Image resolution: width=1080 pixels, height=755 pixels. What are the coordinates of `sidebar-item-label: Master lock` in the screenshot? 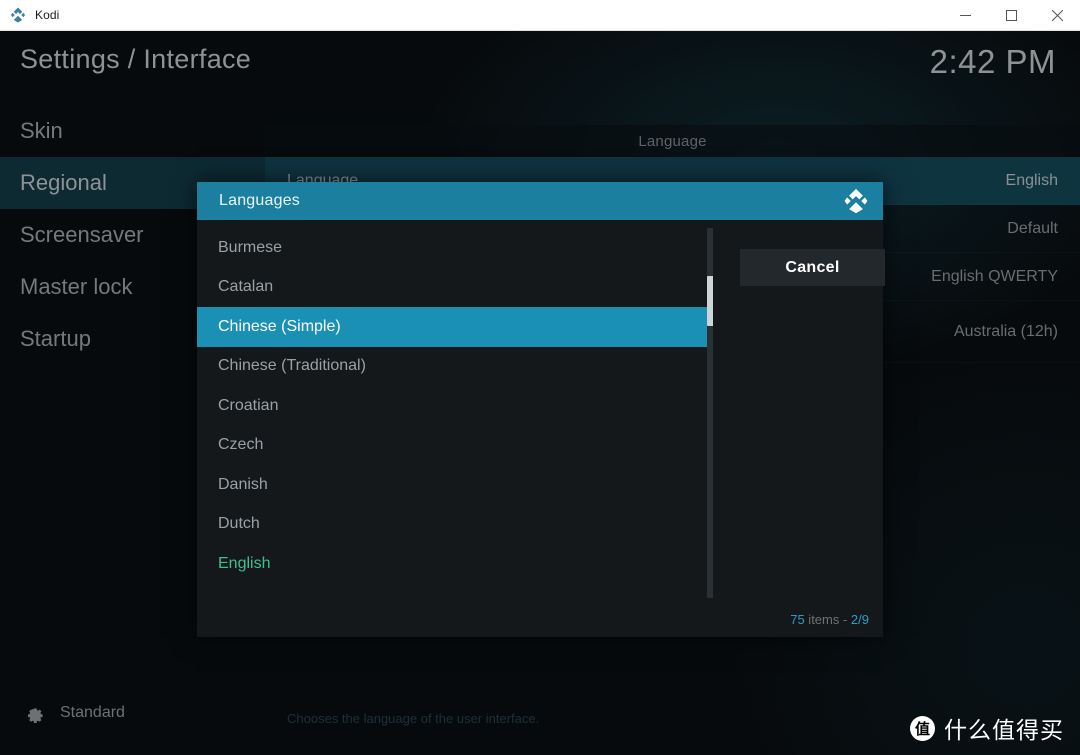 It's located at (76, 286).